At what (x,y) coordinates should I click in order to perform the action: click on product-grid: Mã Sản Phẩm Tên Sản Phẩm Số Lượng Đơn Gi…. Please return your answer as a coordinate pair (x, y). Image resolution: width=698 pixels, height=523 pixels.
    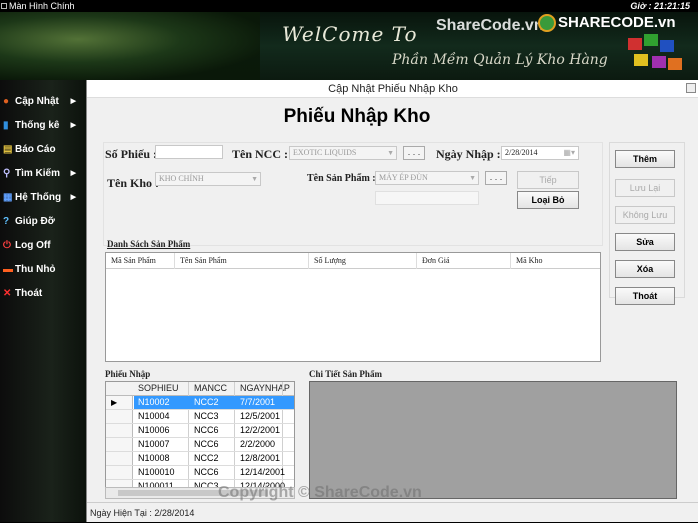
    Looking at the image, I should click on (353, 307).